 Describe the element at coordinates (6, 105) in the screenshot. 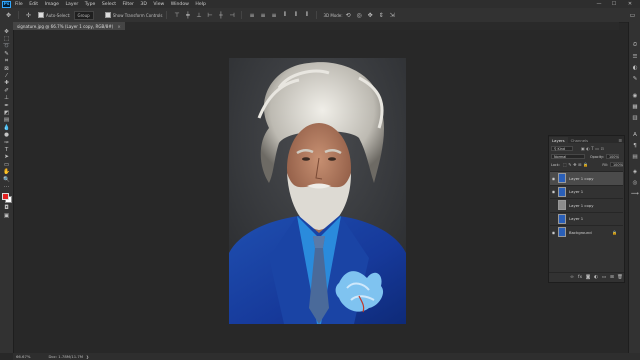

I see `history-brush-tool-icon: ✒` at that location.